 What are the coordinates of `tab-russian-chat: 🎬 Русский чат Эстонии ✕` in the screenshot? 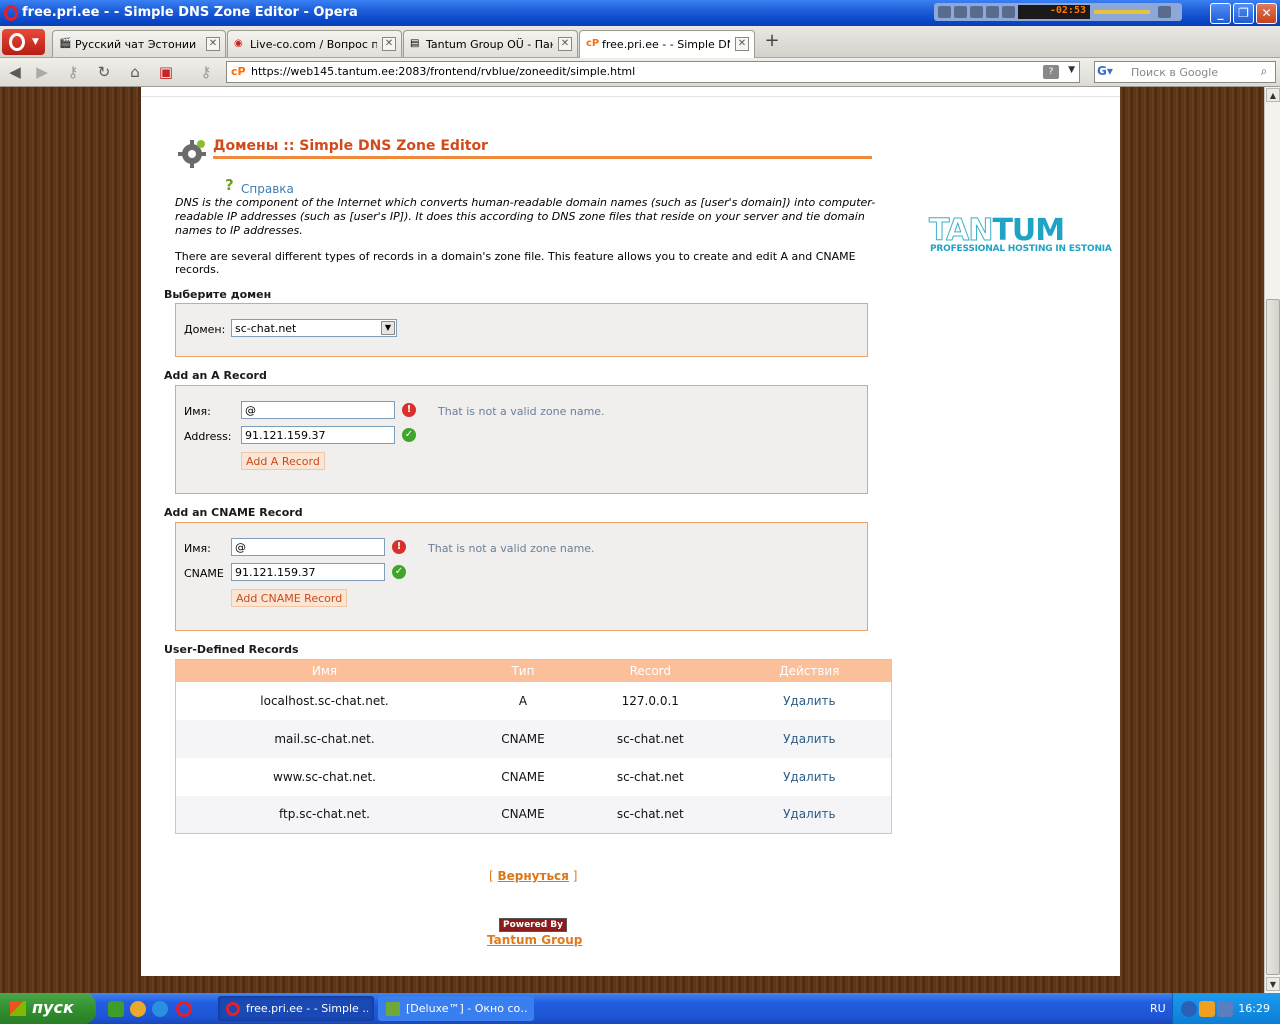 It's located at (139, 43).